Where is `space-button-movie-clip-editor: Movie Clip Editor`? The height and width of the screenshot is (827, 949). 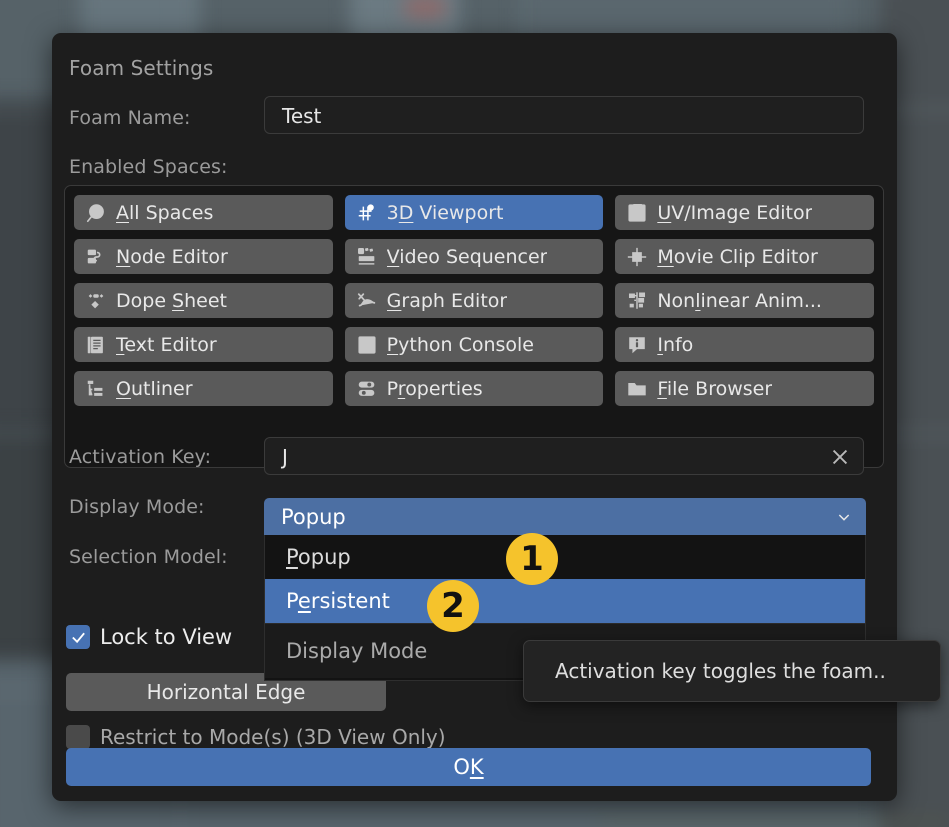
space-button-movie-clip-editor: Movie Clip Editor is located at coordinates (744, 256).